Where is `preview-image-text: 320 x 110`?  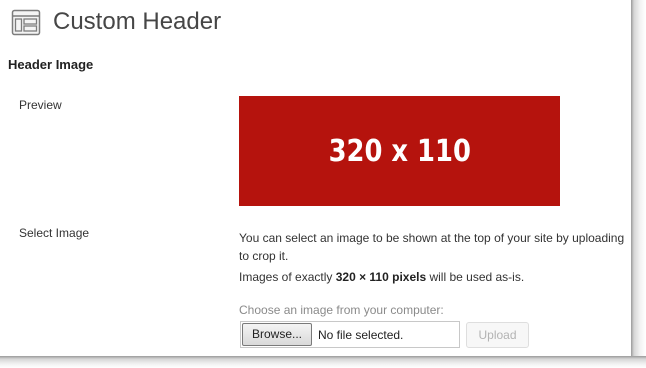 preview-image-text: 320 x 110 is located at coordinates (399, 151).